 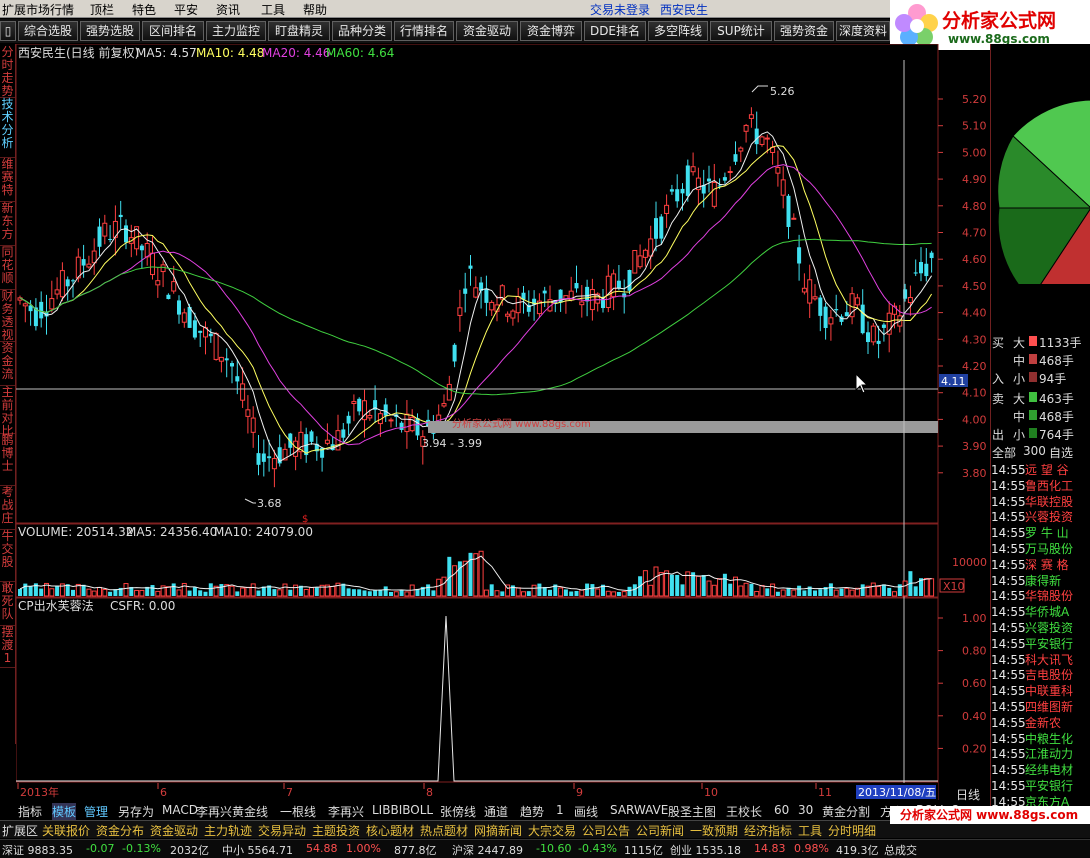 I want to click on stock-list-item: 14:55 罗 牛 山, so click(x=1040, y=533).